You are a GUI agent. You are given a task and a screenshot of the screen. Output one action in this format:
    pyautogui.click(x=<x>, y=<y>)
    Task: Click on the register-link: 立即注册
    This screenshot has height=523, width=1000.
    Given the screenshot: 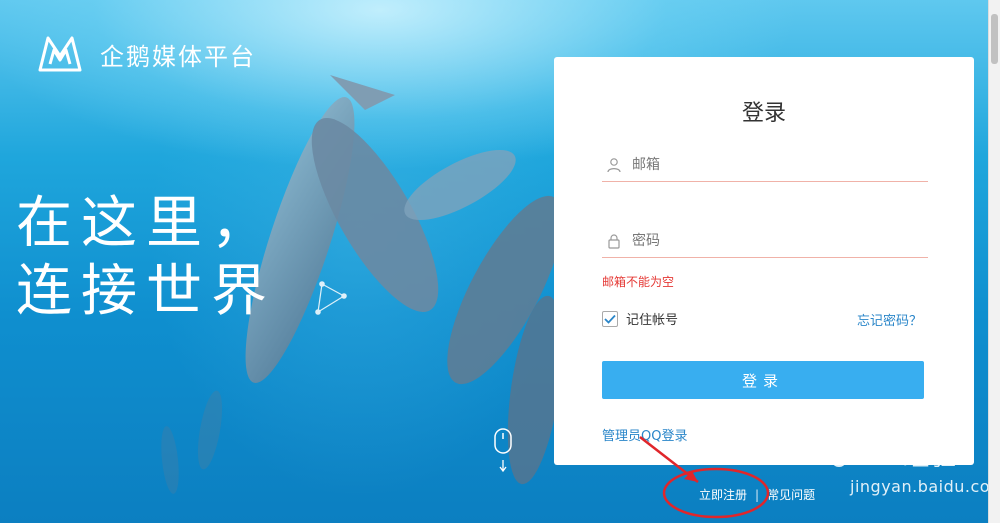 What is the action you would take?
    pyautogui.click(x=723, y=494)
    